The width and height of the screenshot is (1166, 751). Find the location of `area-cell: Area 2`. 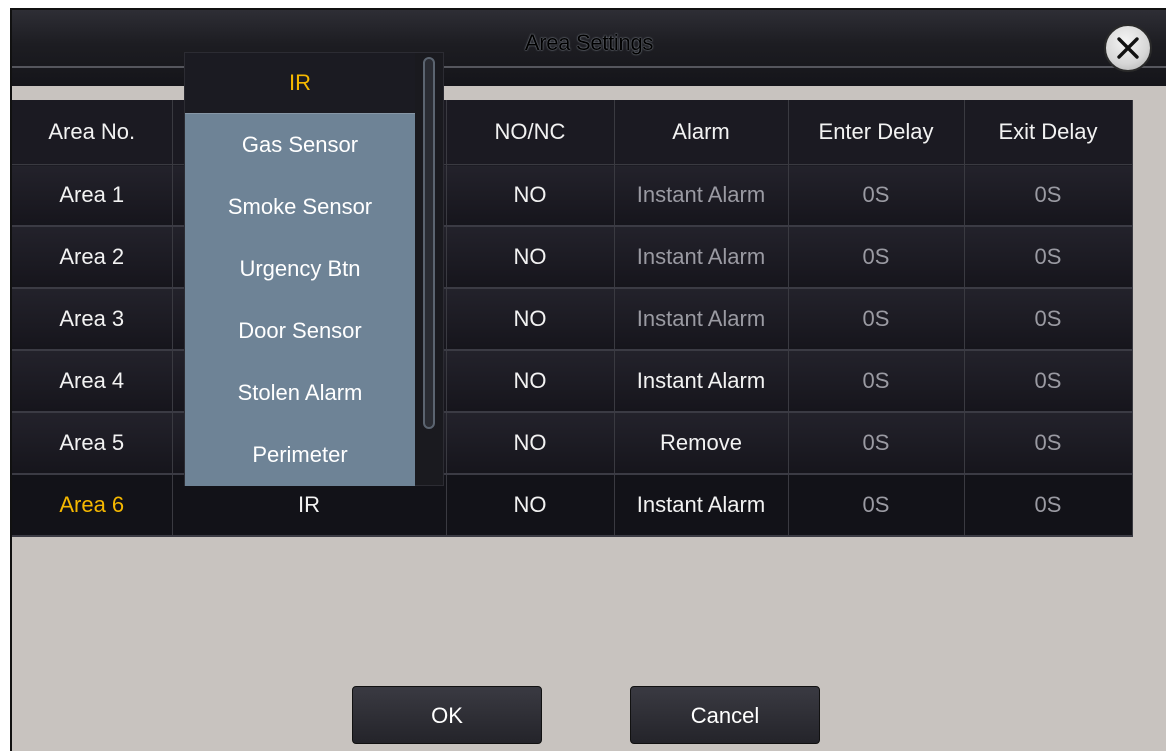

area-cell: Area 2 is located at coordinates (92, 257).